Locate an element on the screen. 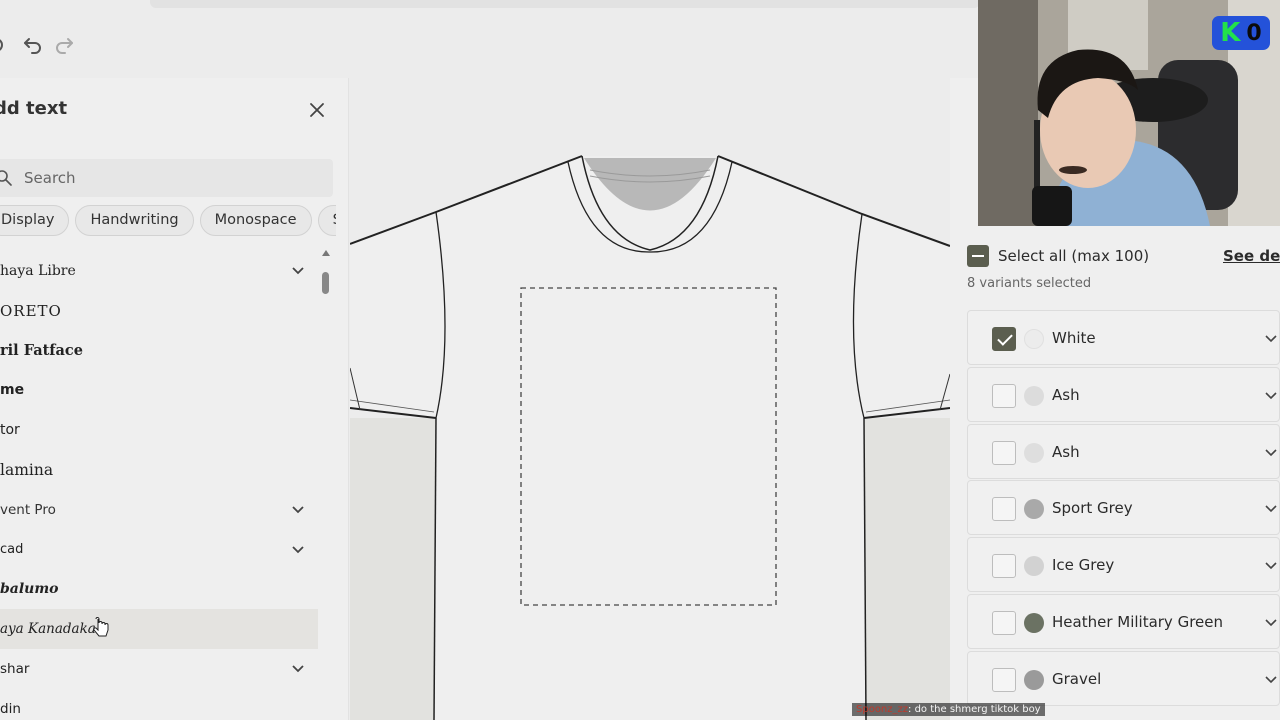  font-category-chips: DisplayHandwritingMonospaceS is located at coordinates (168, 221).